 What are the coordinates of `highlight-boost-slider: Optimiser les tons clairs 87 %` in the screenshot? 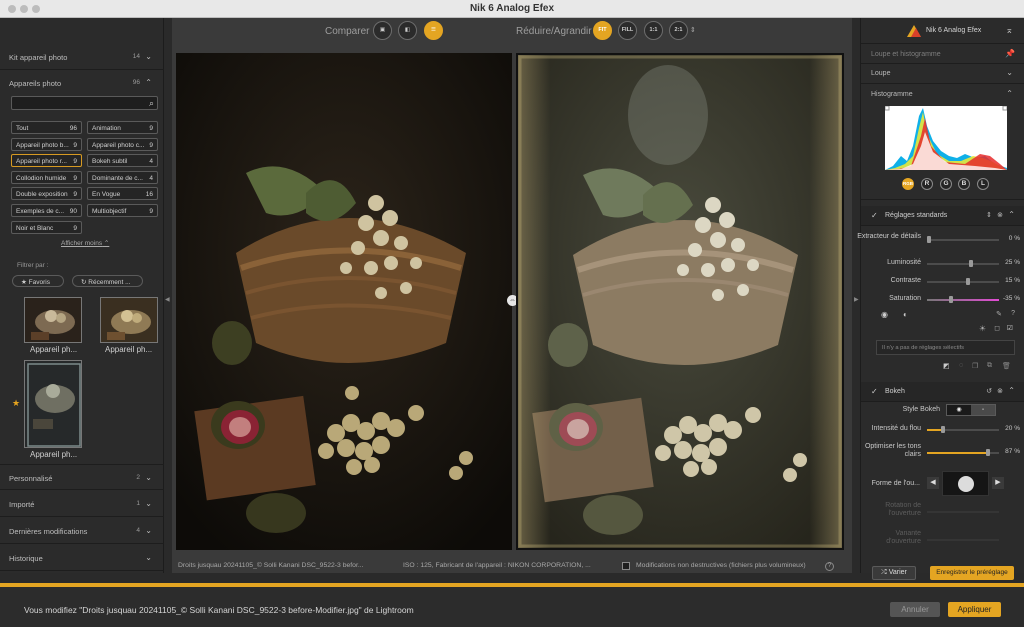 It's located at (942, 453).